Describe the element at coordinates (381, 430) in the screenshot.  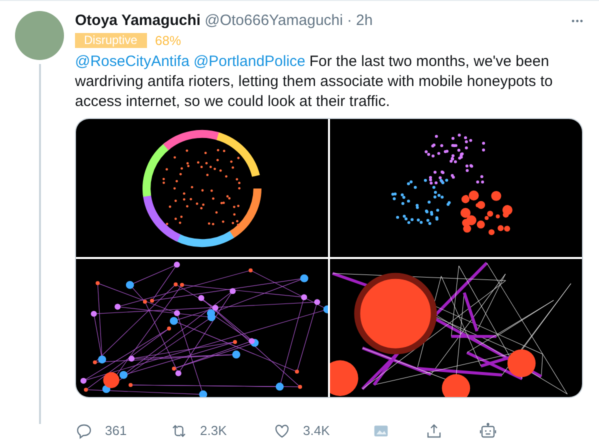
I see `picture-icon` at that location.